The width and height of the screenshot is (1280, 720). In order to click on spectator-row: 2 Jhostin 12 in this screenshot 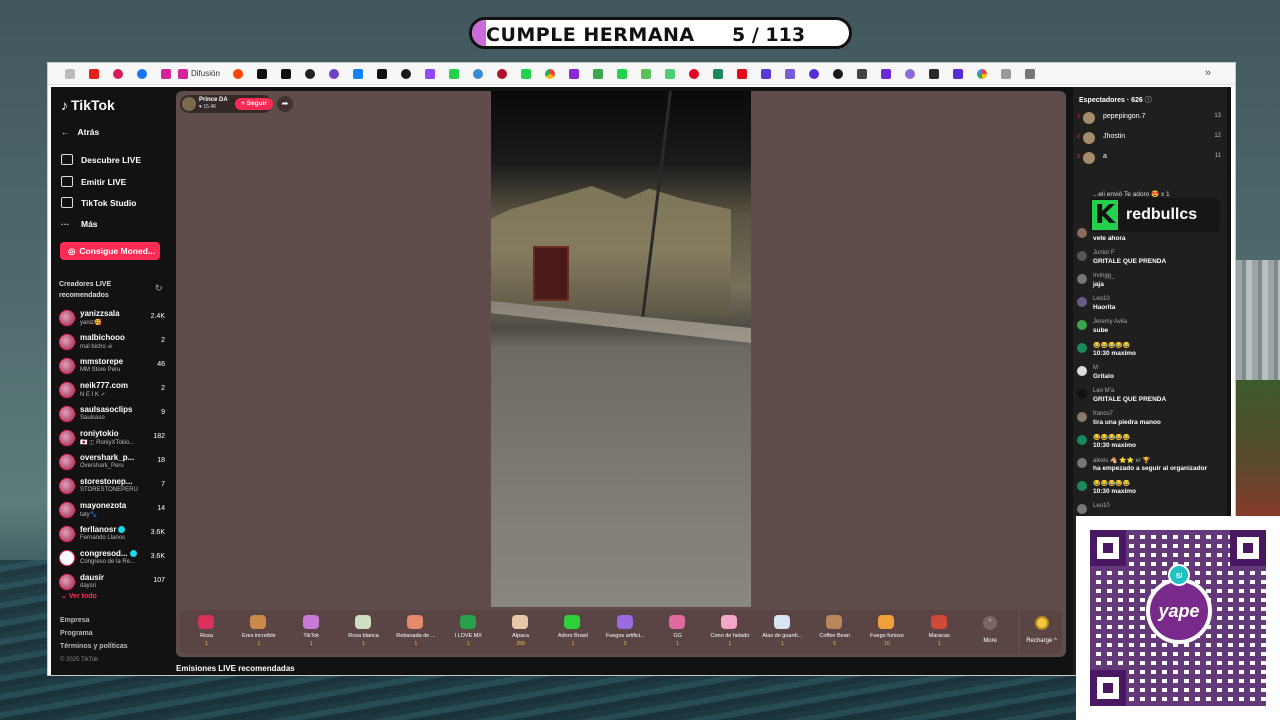, I will do `click(1149, 138)`.